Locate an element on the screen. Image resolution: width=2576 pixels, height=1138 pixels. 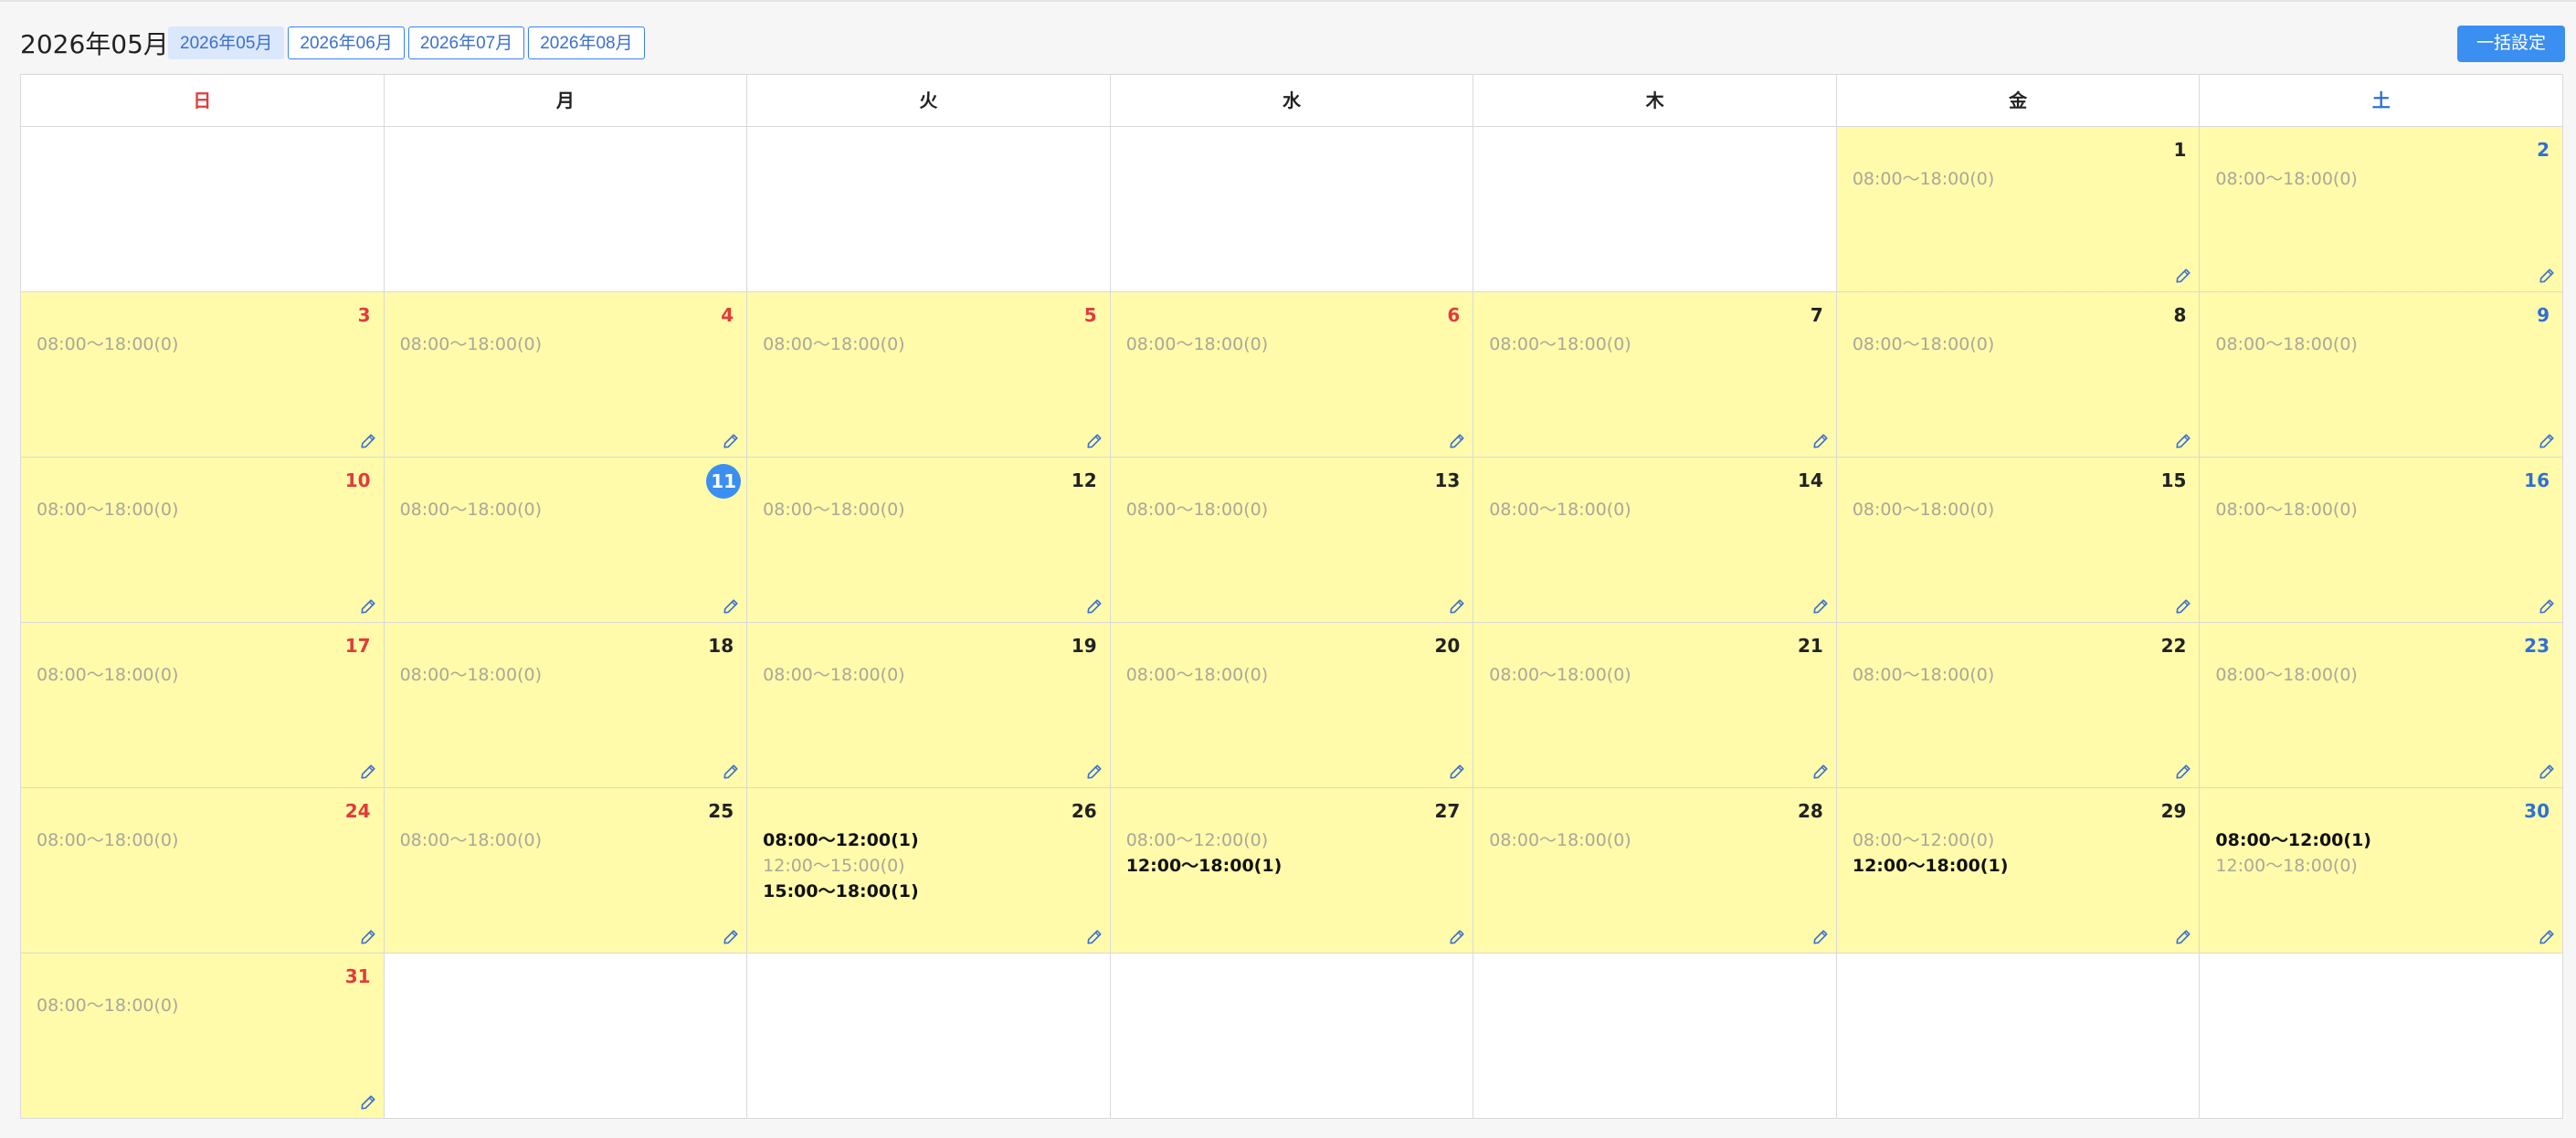
calendar-day-cell: 9 08:00〜18:00(0) is located at coordinates (2381, 375).